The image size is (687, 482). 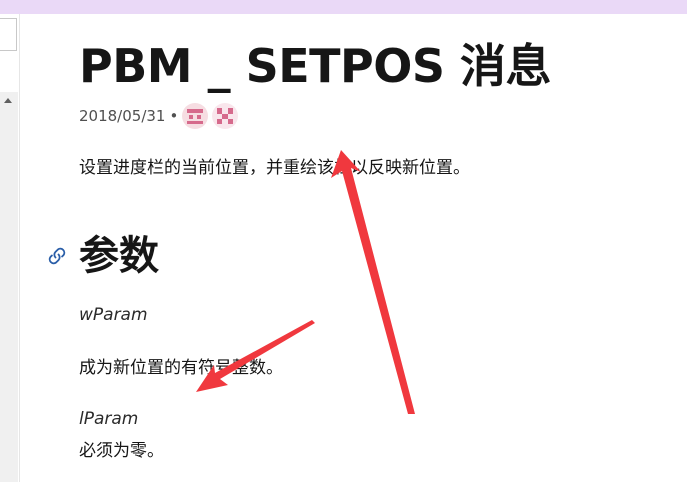 What do you see at coordinates (19, 248) in the screenshot?
I see `pane-divider` at bounding box center [19, 248].